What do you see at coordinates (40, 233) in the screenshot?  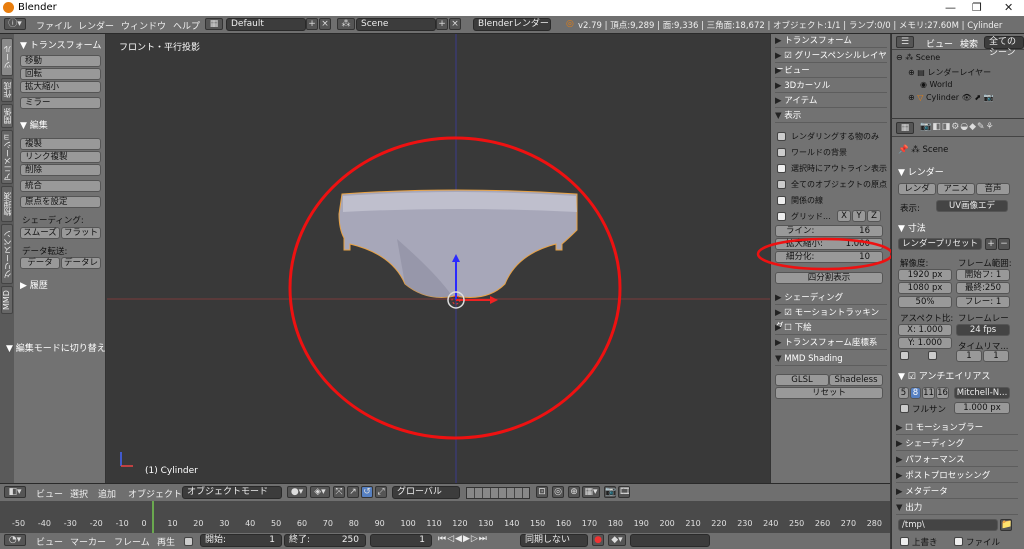 I see `shade-smooth-button: スムーズ` at bounding box center [40, 233].